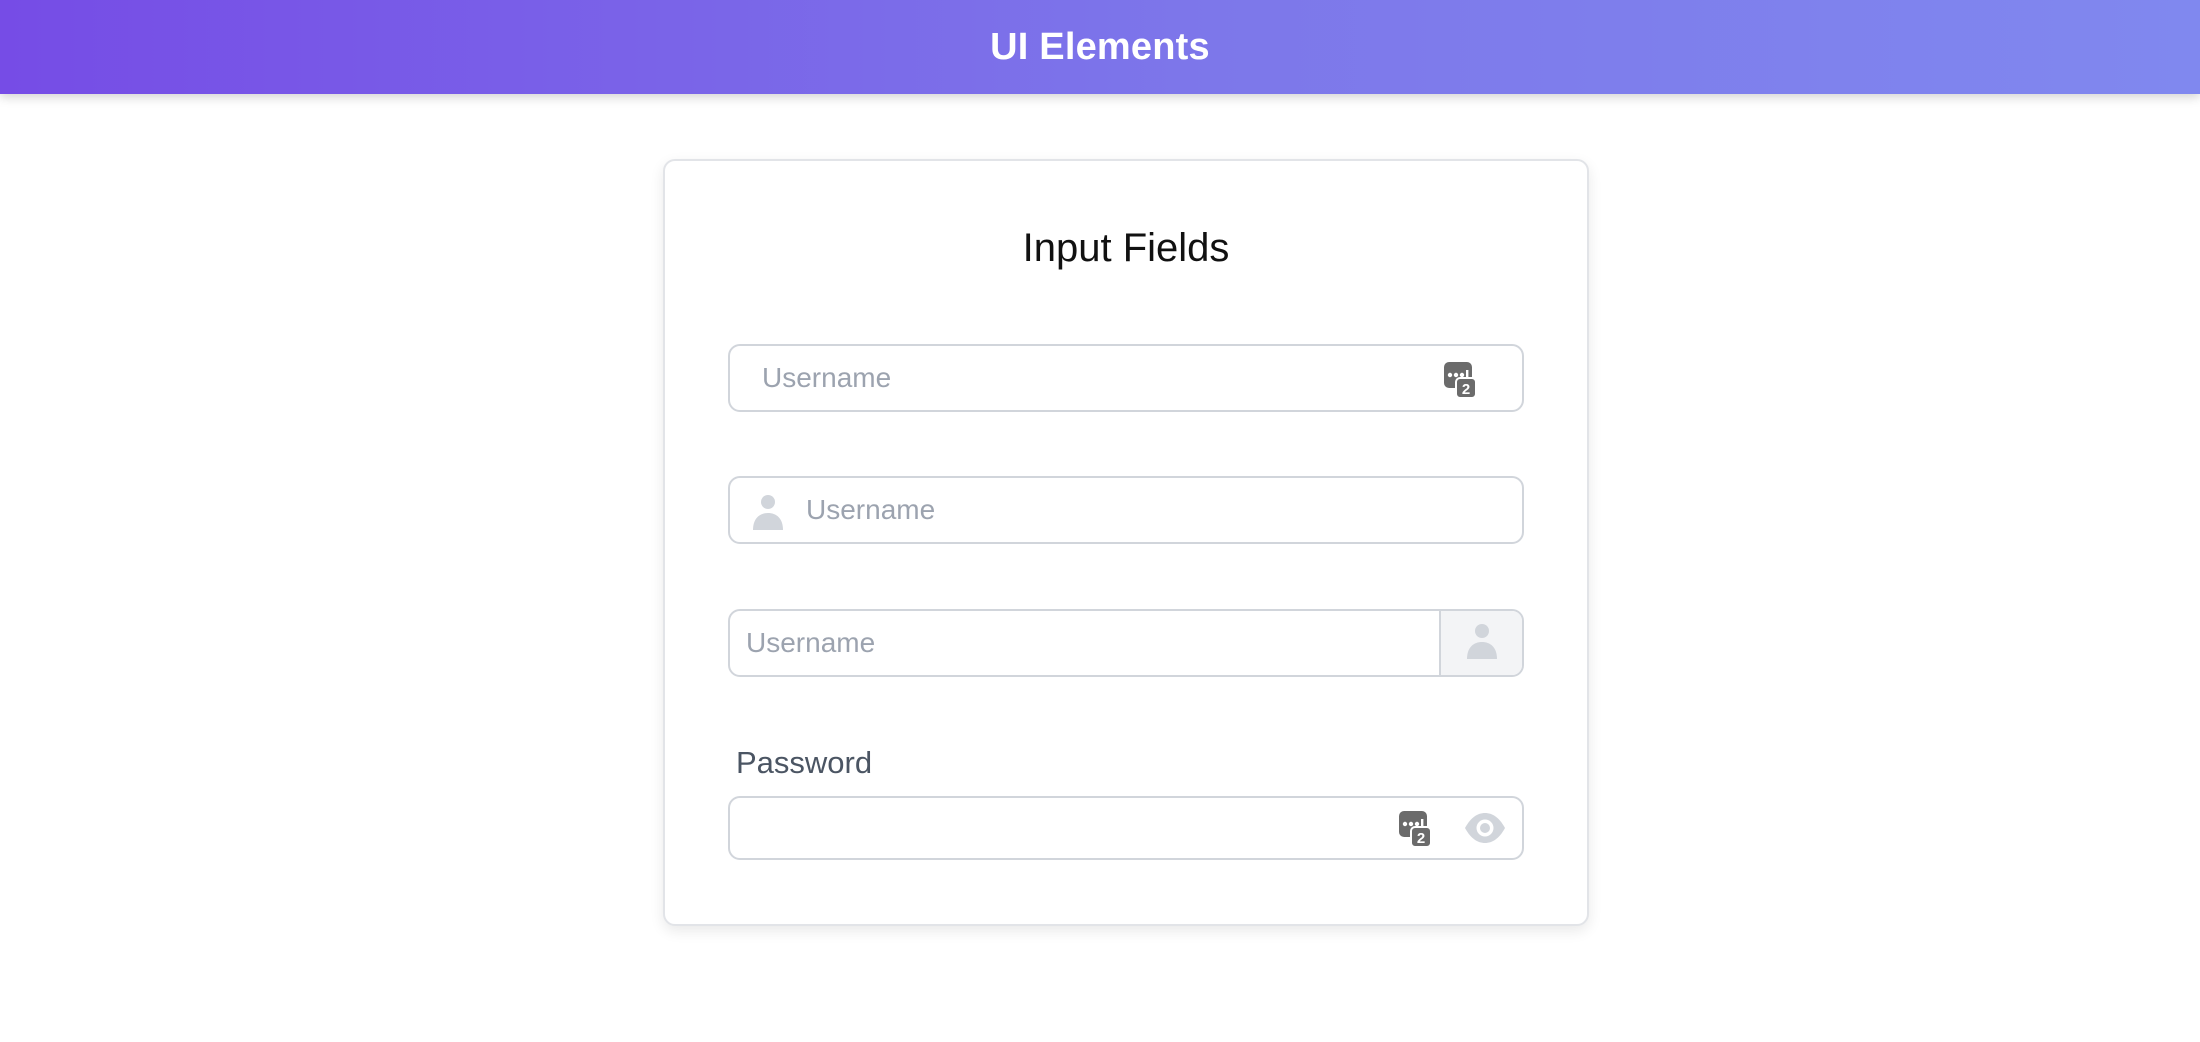  What do you see at coordinates (1485, 830) in the screenshot?
I see `eye-icon` at bounding box center [1485, 830].